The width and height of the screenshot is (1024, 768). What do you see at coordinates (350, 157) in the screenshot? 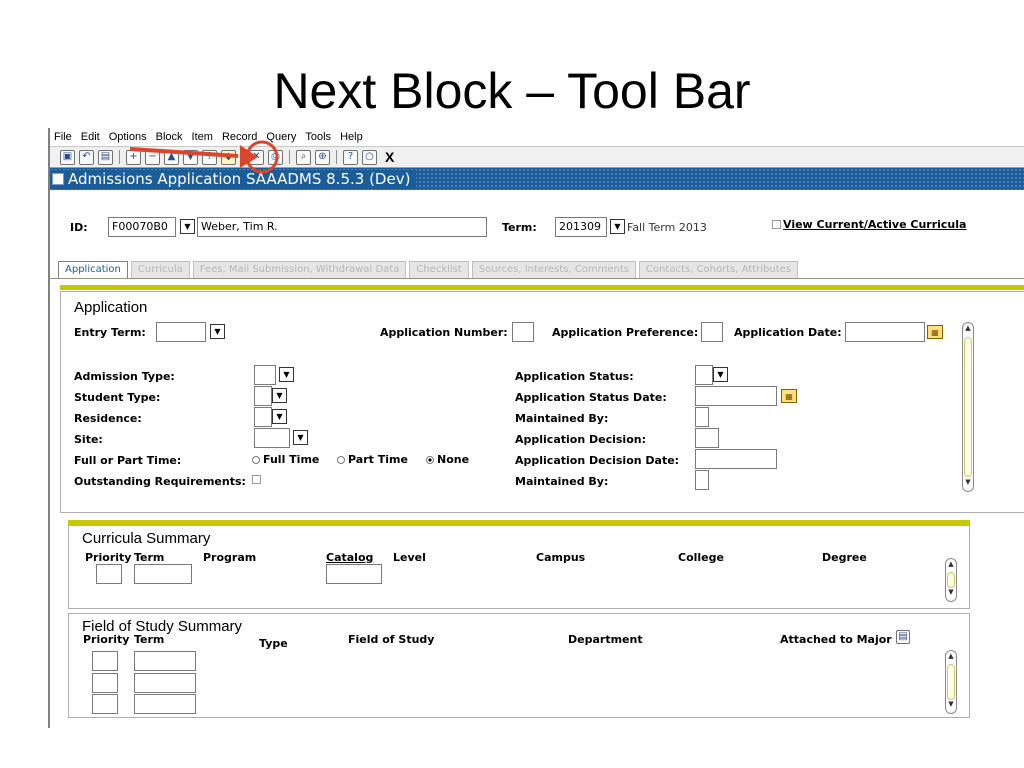
I see `help-icon: ?` at bounding box center [350, 157].